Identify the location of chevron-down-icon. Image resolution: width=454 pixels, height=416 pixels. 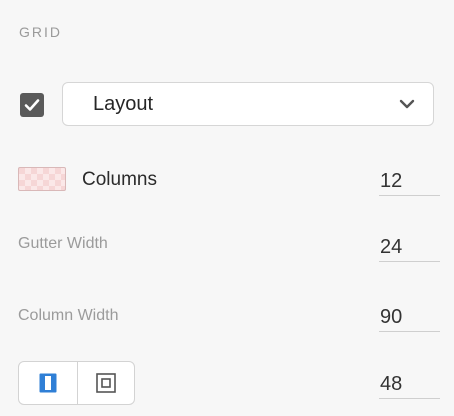
(407, 104).